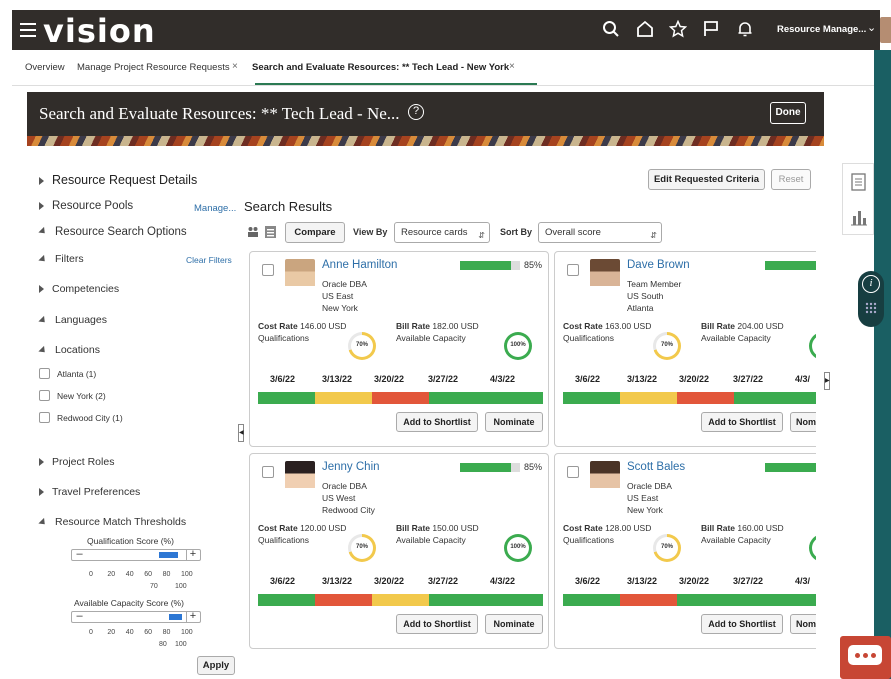 The height and width of the screenshot is (679, 891). Describe the element at coordinates (812, 548) in the screenshot. I see `capacity-gauge` at that location.